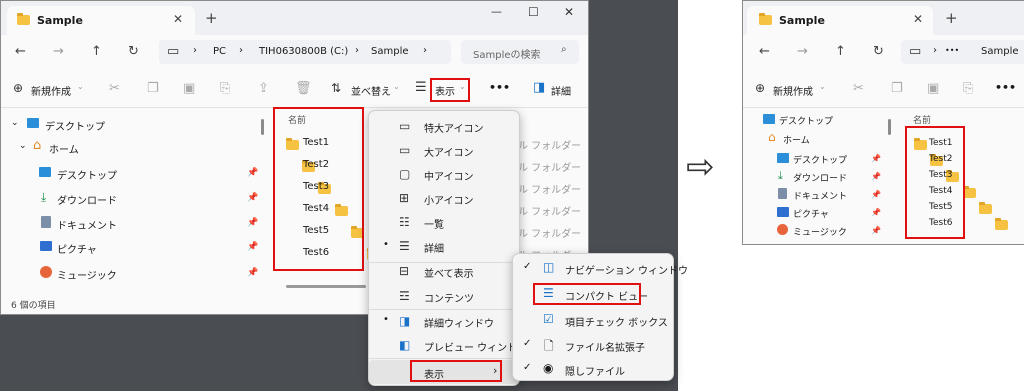  I want to click on menu-item-large-icons: ▭ 大アイコン, so click(444, 150).